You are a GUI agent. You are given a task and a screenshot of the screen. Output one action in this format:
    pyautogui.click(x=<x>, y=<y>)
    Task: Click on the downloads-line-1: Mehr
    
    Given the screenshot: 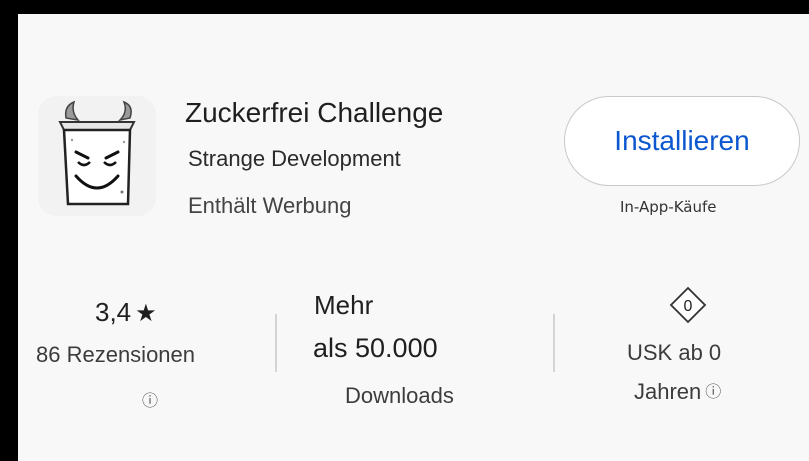 What is the action you would take?
    pyautogui.click(x=344, y=305)
    